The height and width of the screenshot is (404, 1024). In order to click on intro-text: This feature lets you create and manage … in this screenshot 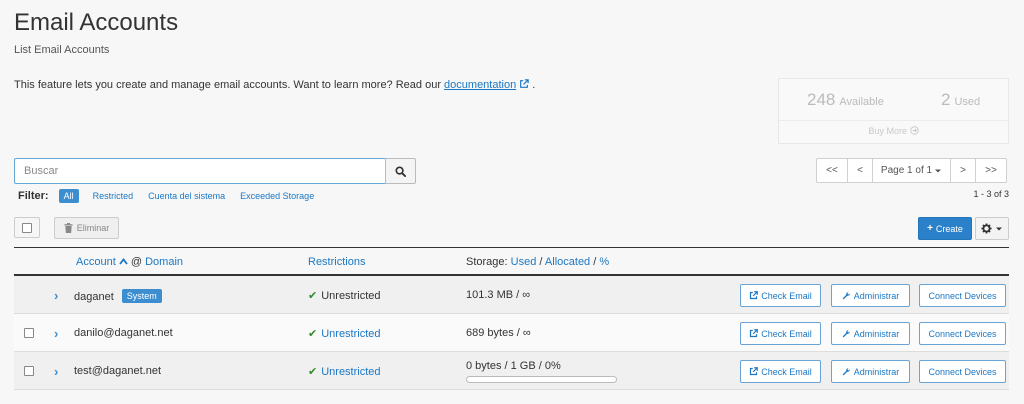, I will do `click(274, 85)`.